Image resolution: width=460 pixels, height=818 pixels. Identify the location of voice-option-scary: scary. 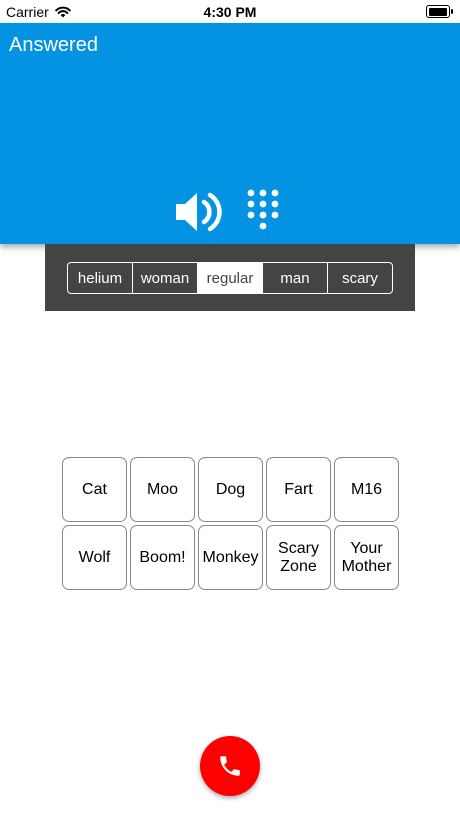
(359, 278).